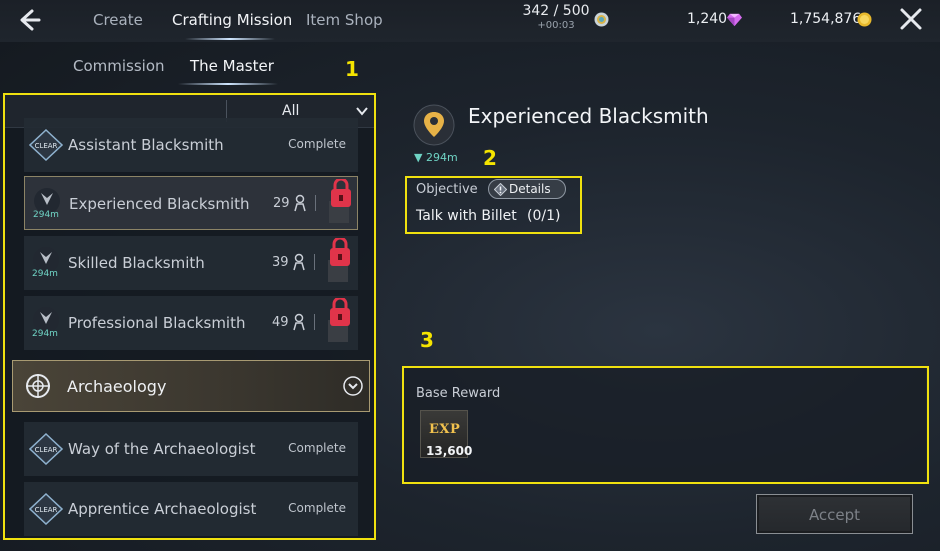 This screenshot has width=940, height=551. I want to click on callout-3: 3, so click(427, 340).